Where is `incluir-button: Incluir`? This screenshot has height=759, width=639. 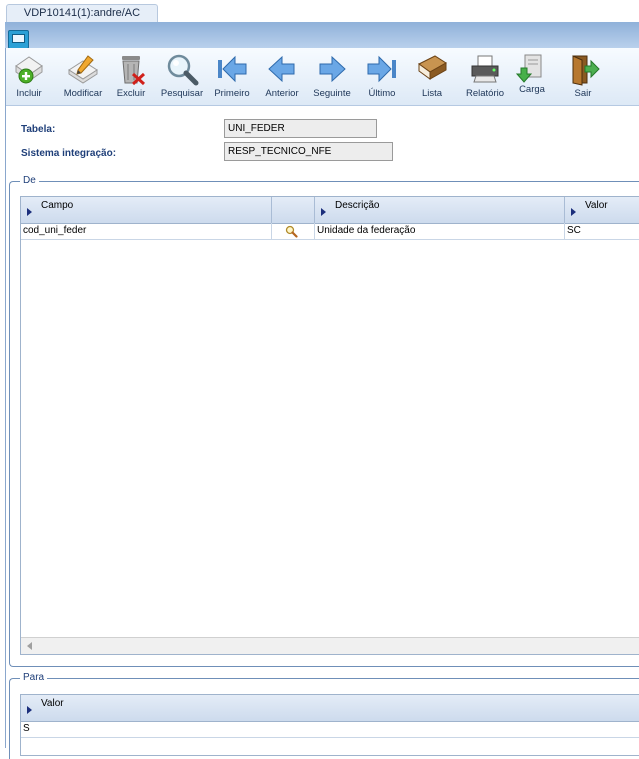 incluir-button: Incluir is located at coordinates (29, 77).